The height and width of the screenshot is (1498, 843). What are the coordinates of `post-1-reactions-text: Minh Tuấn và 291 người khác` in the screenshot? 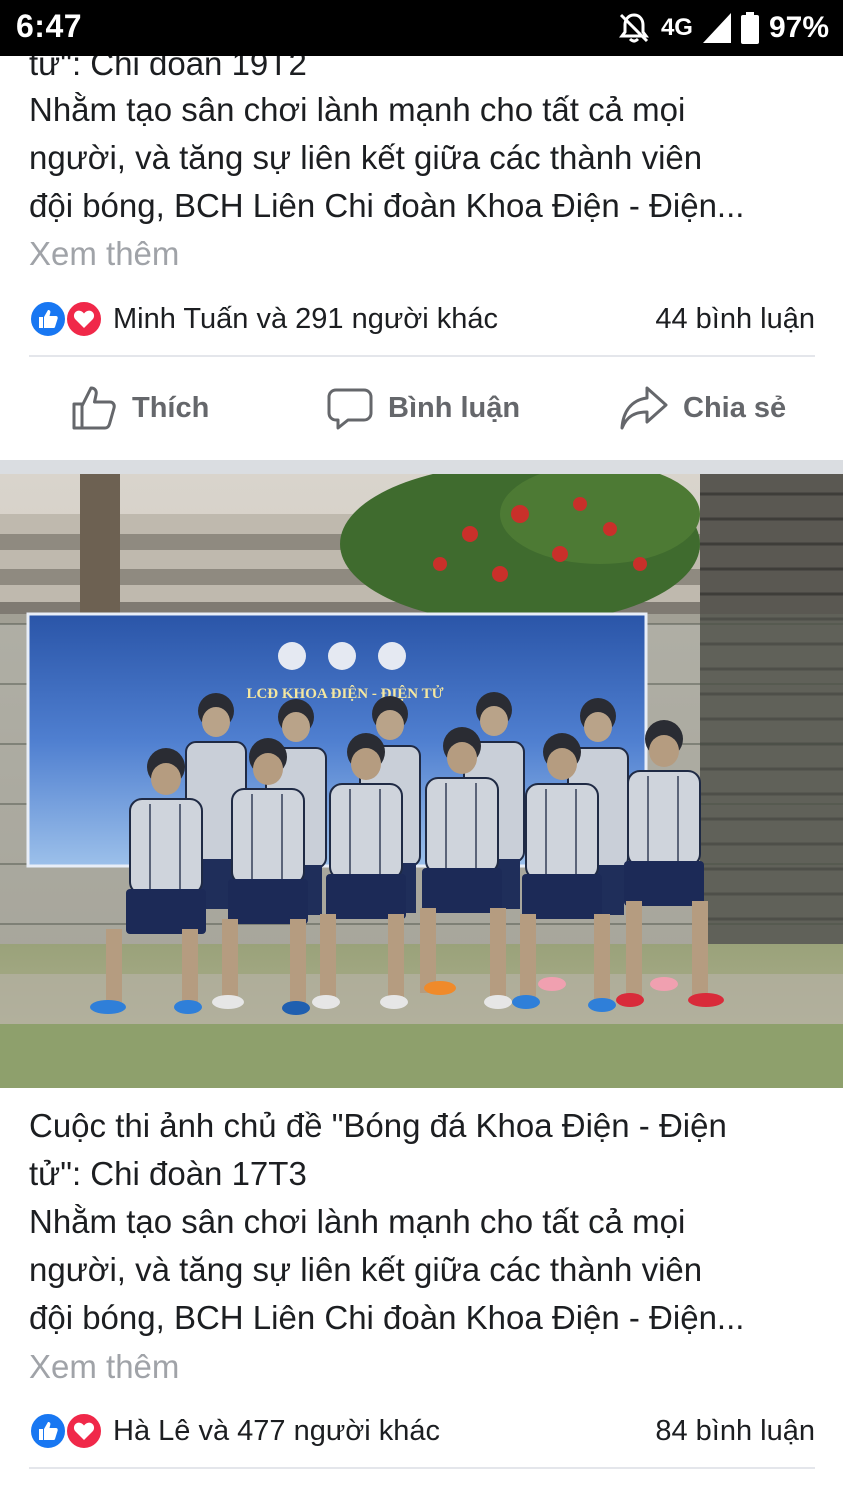 It's located at (306, 318).